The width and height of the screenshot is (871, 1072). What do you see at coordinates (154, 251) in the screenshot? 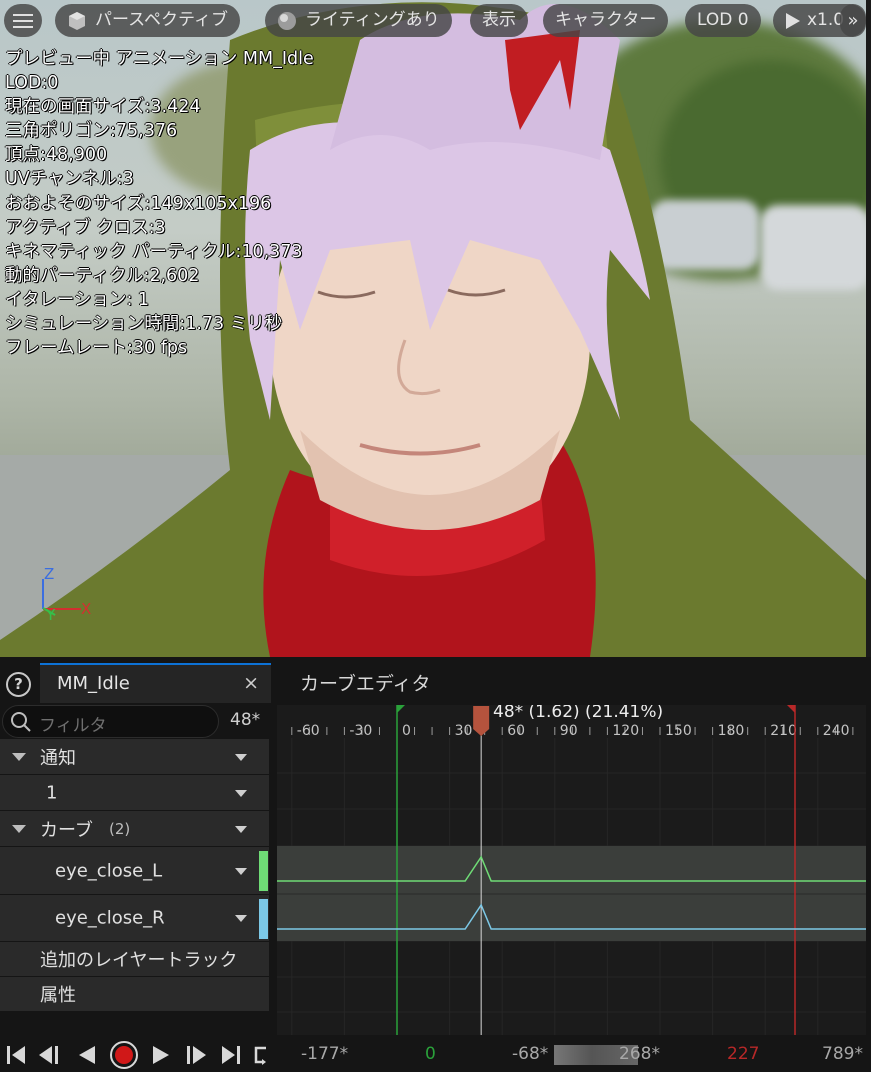
I see `stat-line: キネマティック パーティクル:10,373` at bounding box center [154, 251].